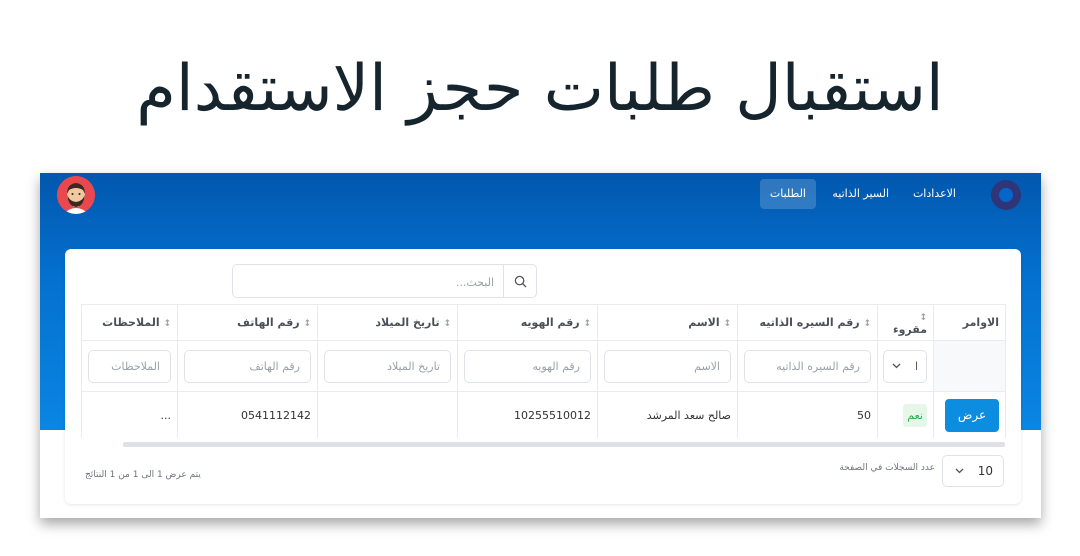  I want to click on nav-item-requests: الطلبات, so click(787, 194).